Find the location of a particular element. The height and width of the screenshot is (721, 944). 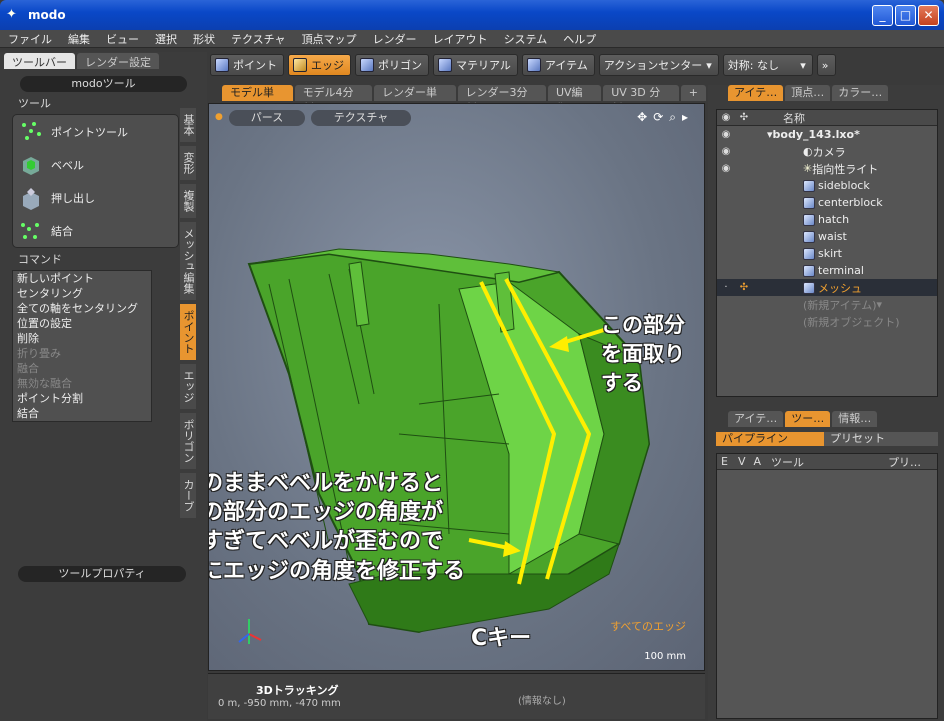

cmd-join: 結合 is located at coordinates (82, 413).